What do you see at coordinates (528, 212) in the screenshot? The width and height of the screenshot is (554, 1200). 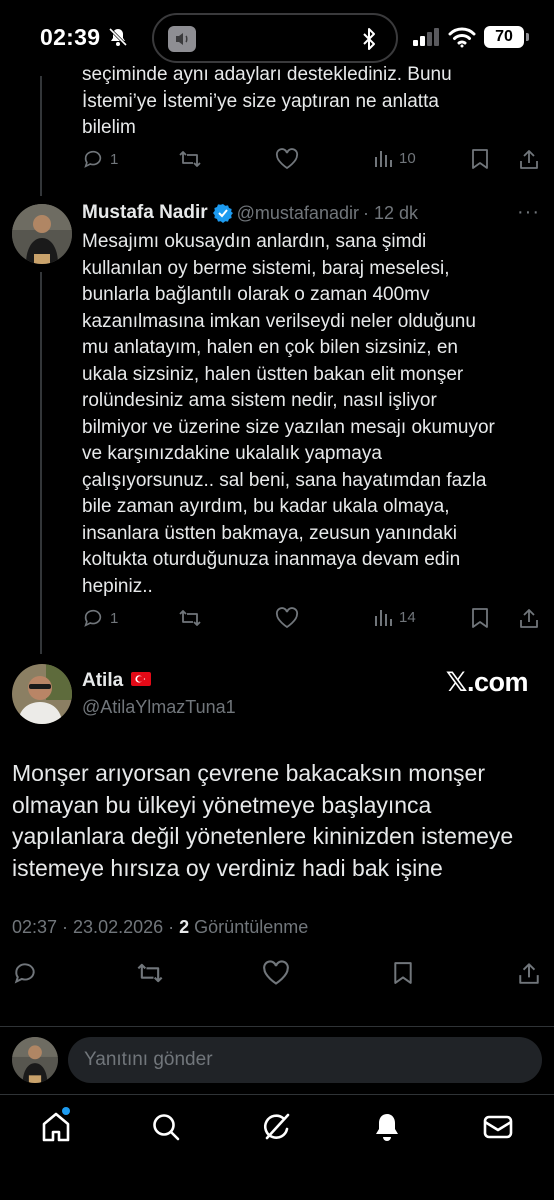 I see `more-options-icon: ···` at bounding box center [528, 212].